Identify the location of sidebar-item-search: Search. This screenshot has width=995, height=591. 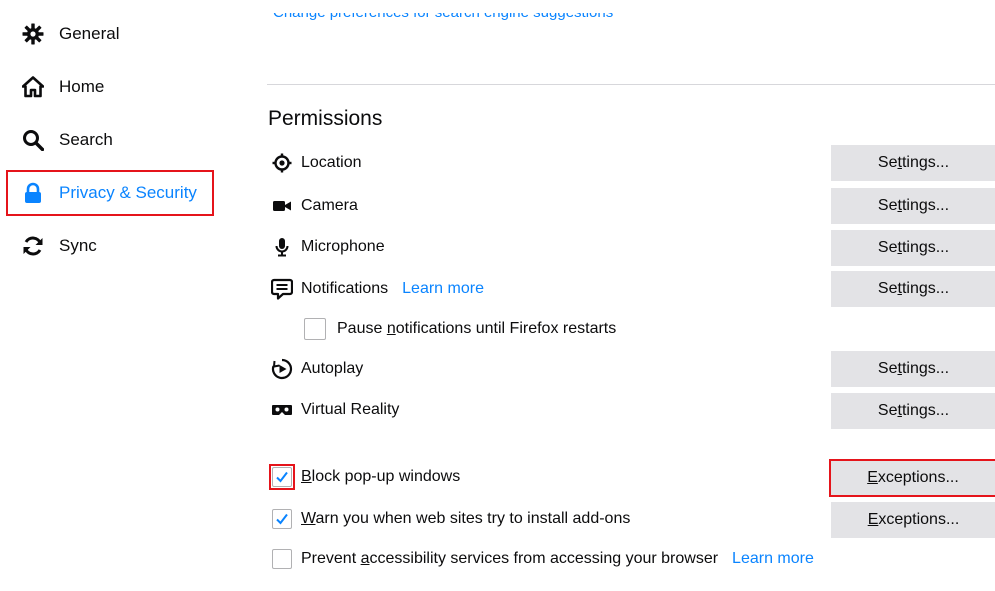
(110, 140).